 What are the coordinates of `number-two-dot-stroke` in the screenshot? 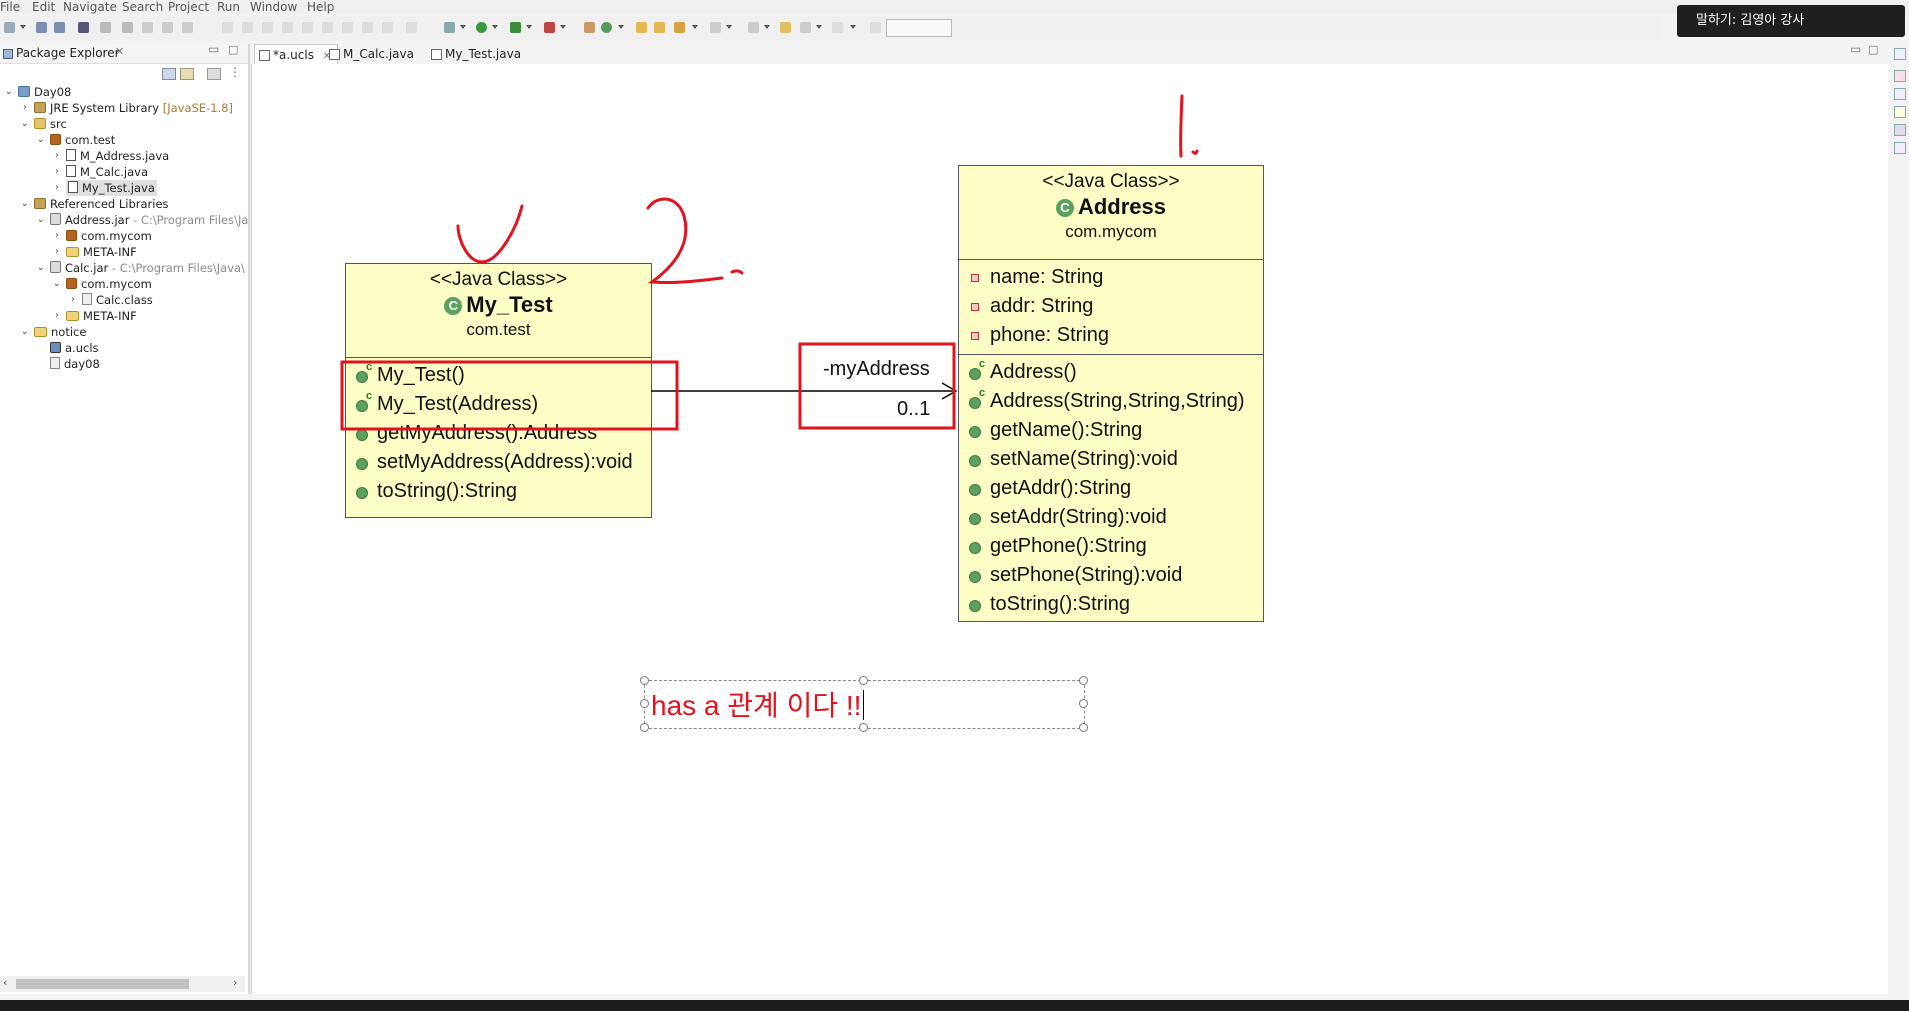 It's located at (737, 272).